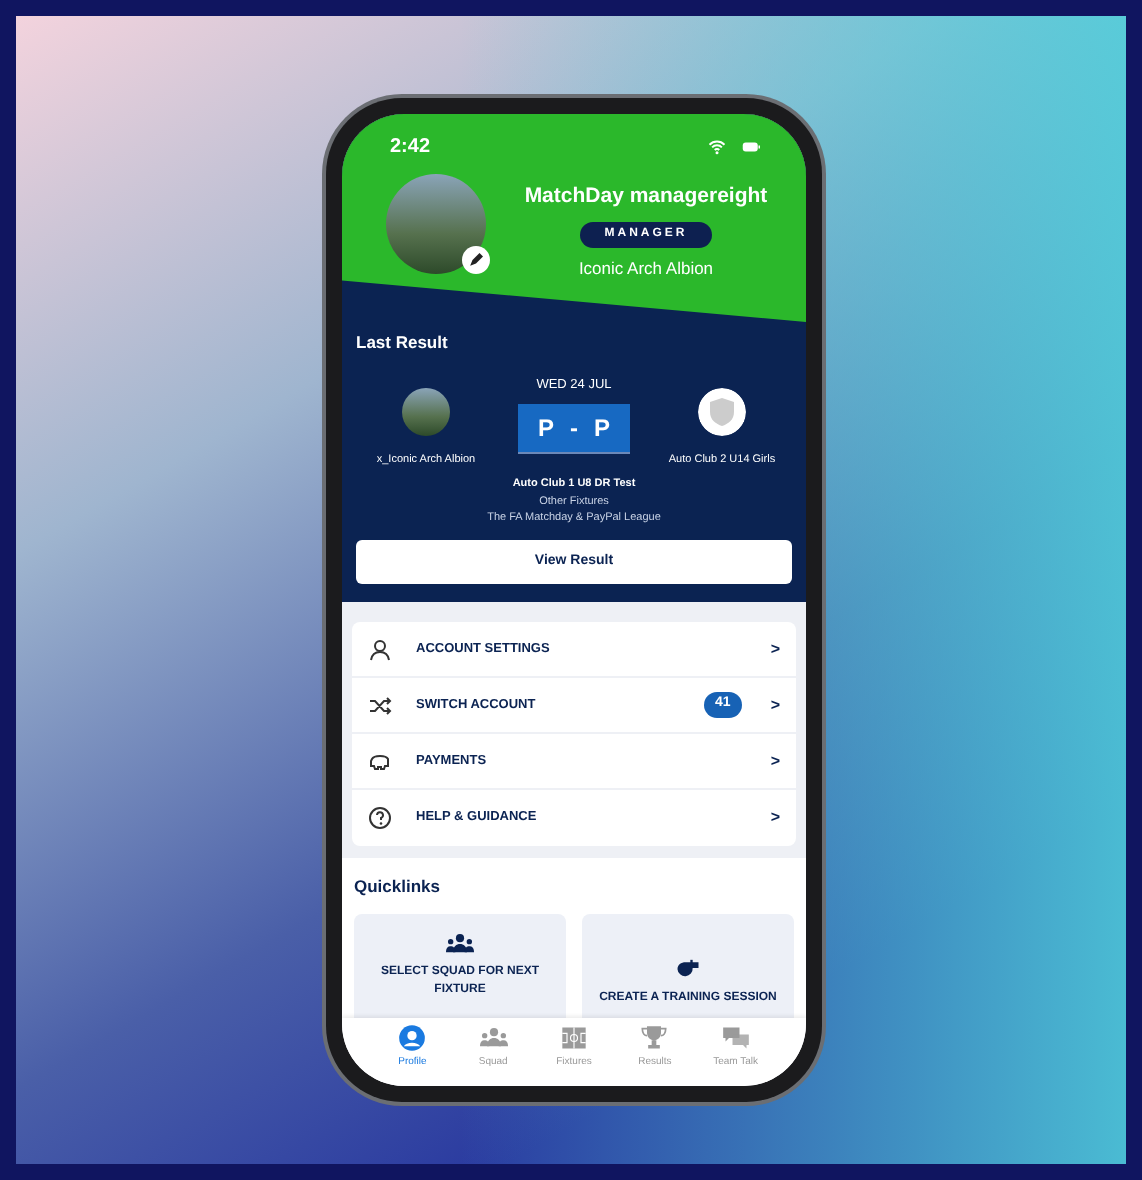 This screenshot has width=1142, height=1180. I want to click on status-time: 2:42, so click(410, 148).